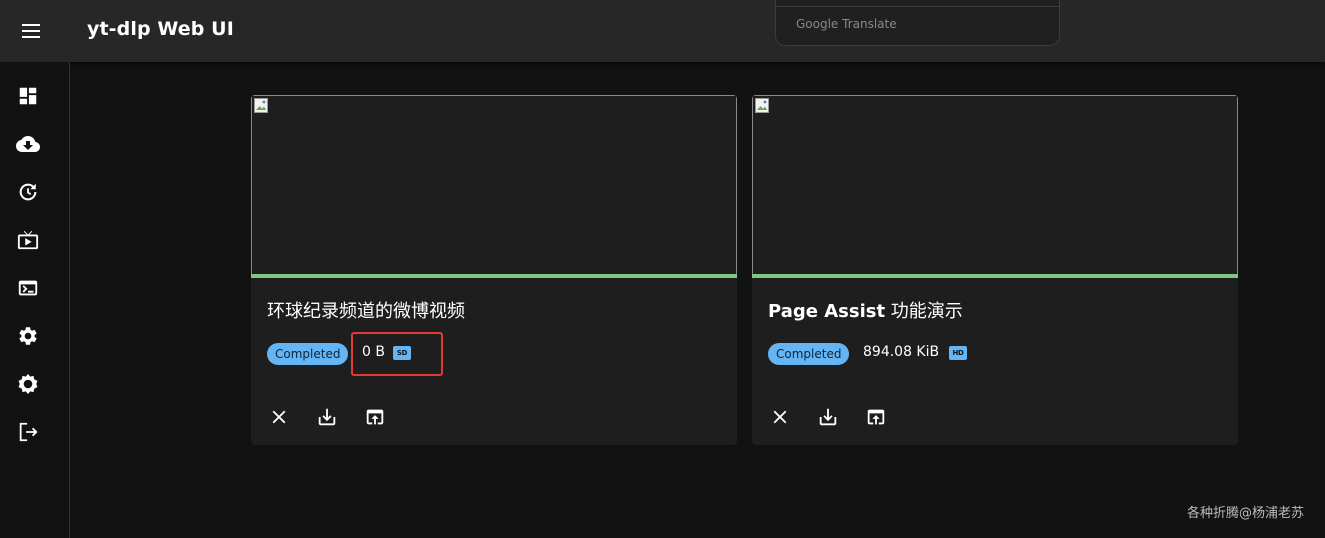  Describe the element at coordinates (28, 96) in the screenshot. I see `dashboard-icon` at that location.